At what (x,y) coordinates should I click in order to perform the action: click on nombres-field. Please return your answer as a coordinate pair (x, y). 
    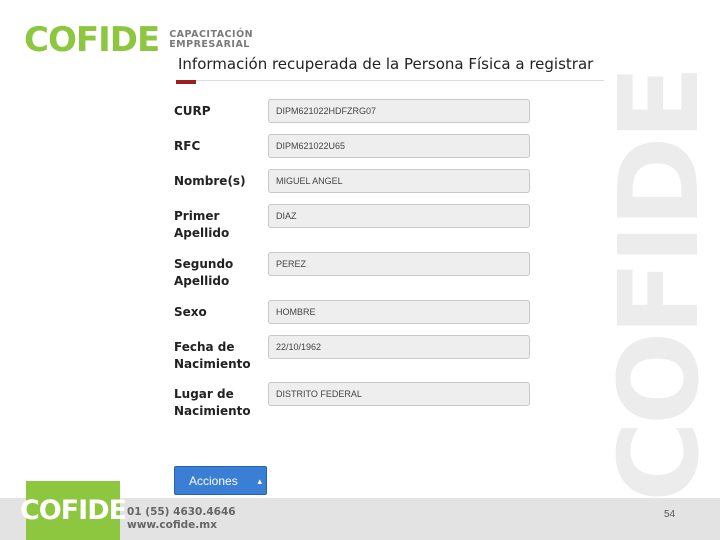
    Looking at the image, I should click on (399, 181).